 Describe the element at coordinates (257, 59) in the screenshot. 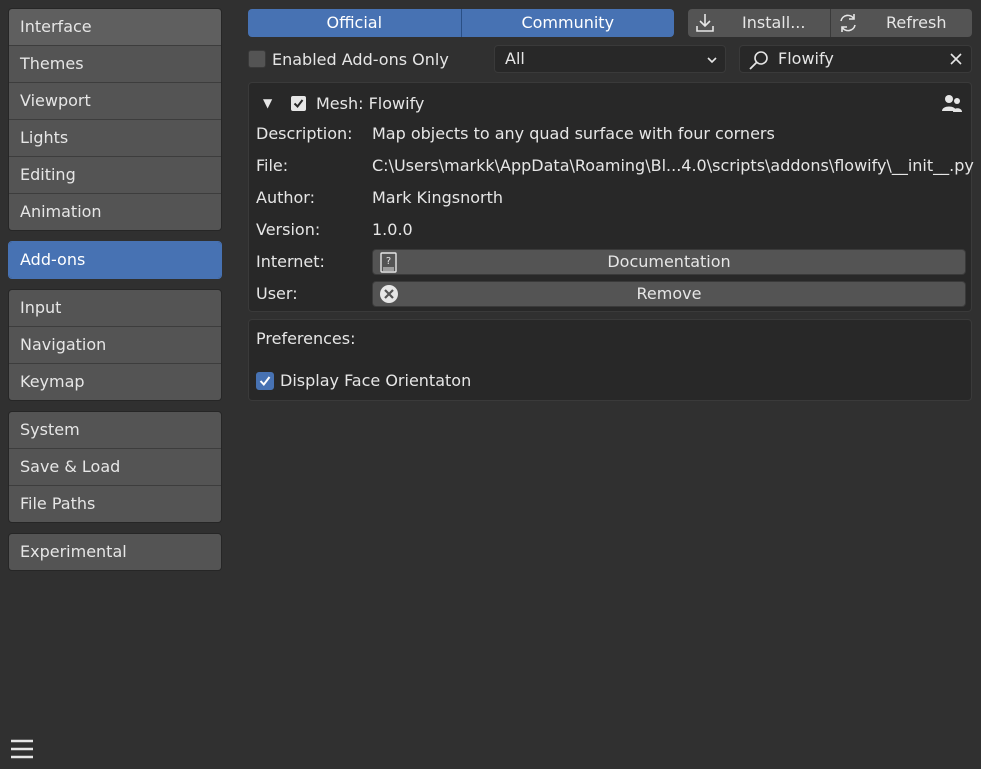

I see `enabled-only-checkbox` at that location.